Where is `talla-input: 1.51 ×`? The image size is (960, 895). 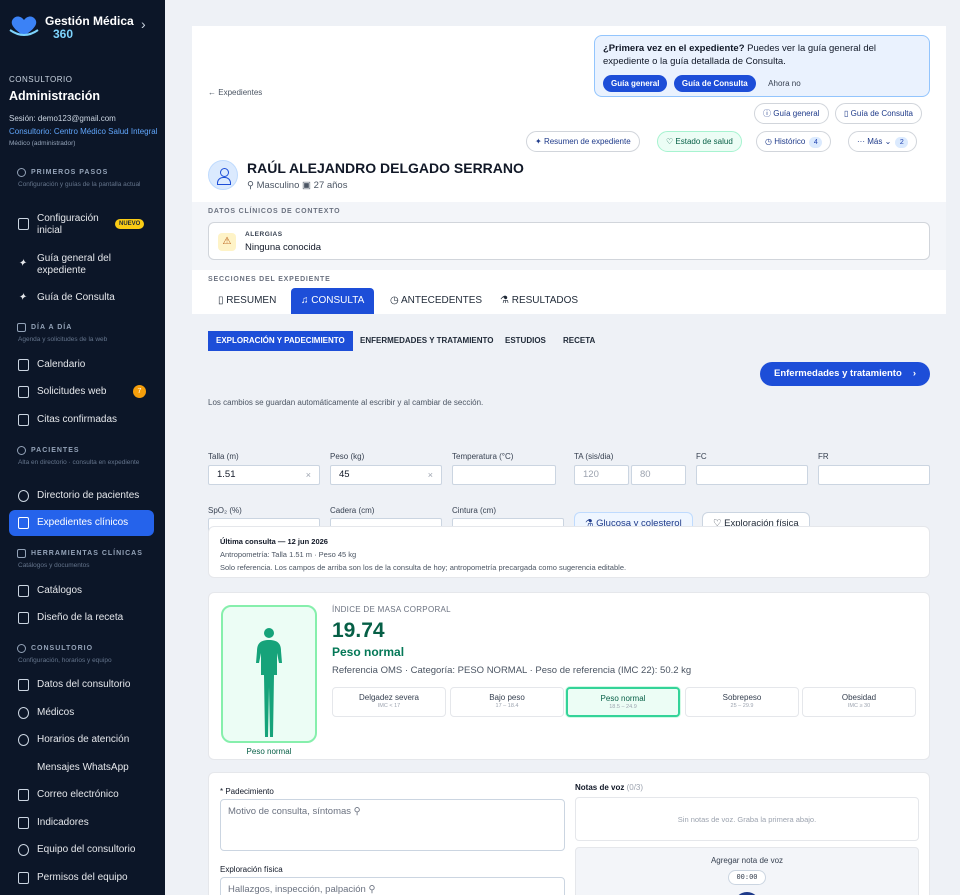 talla-input: 1.51 × is located at coordinates (264, 475).